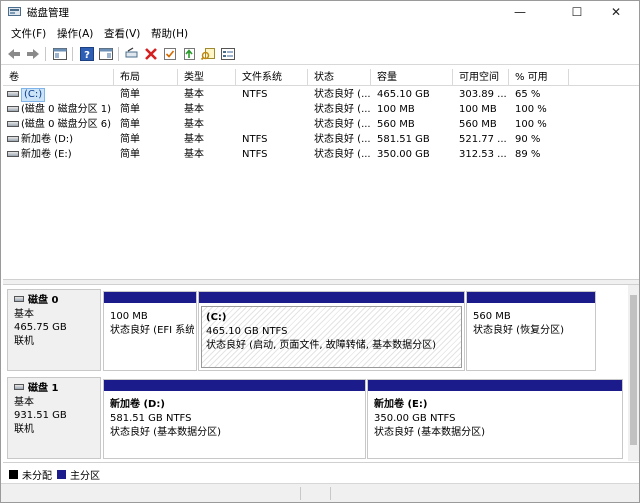  I want to click on volume-free-space: 100 MB, so click(478, 109).